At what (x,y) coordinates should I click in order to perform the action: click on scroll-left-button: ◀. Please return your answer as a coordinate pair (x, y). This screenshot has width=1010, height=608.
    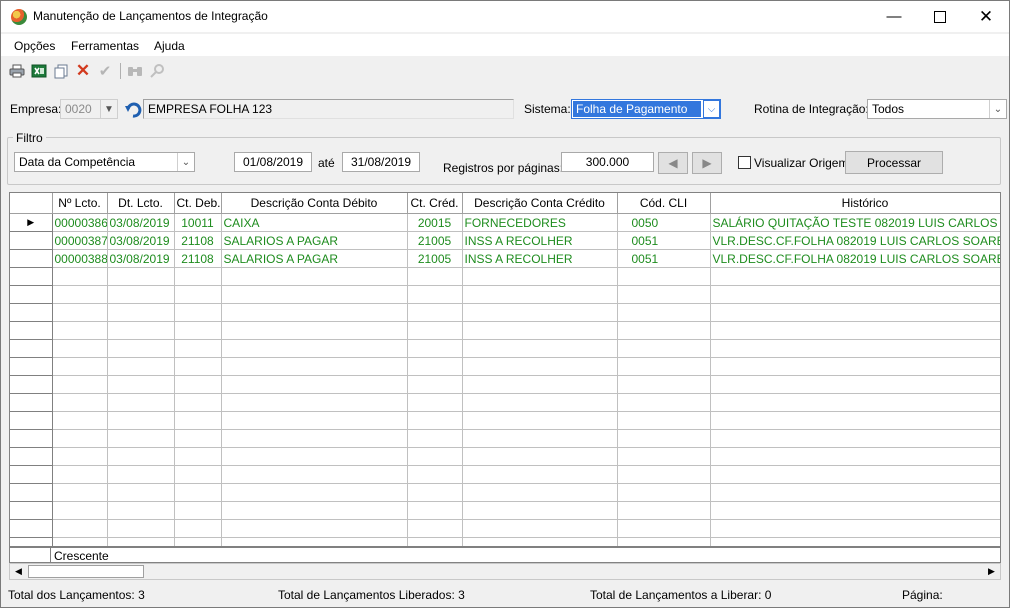
    Looking at the image, I should click on (18, 571).